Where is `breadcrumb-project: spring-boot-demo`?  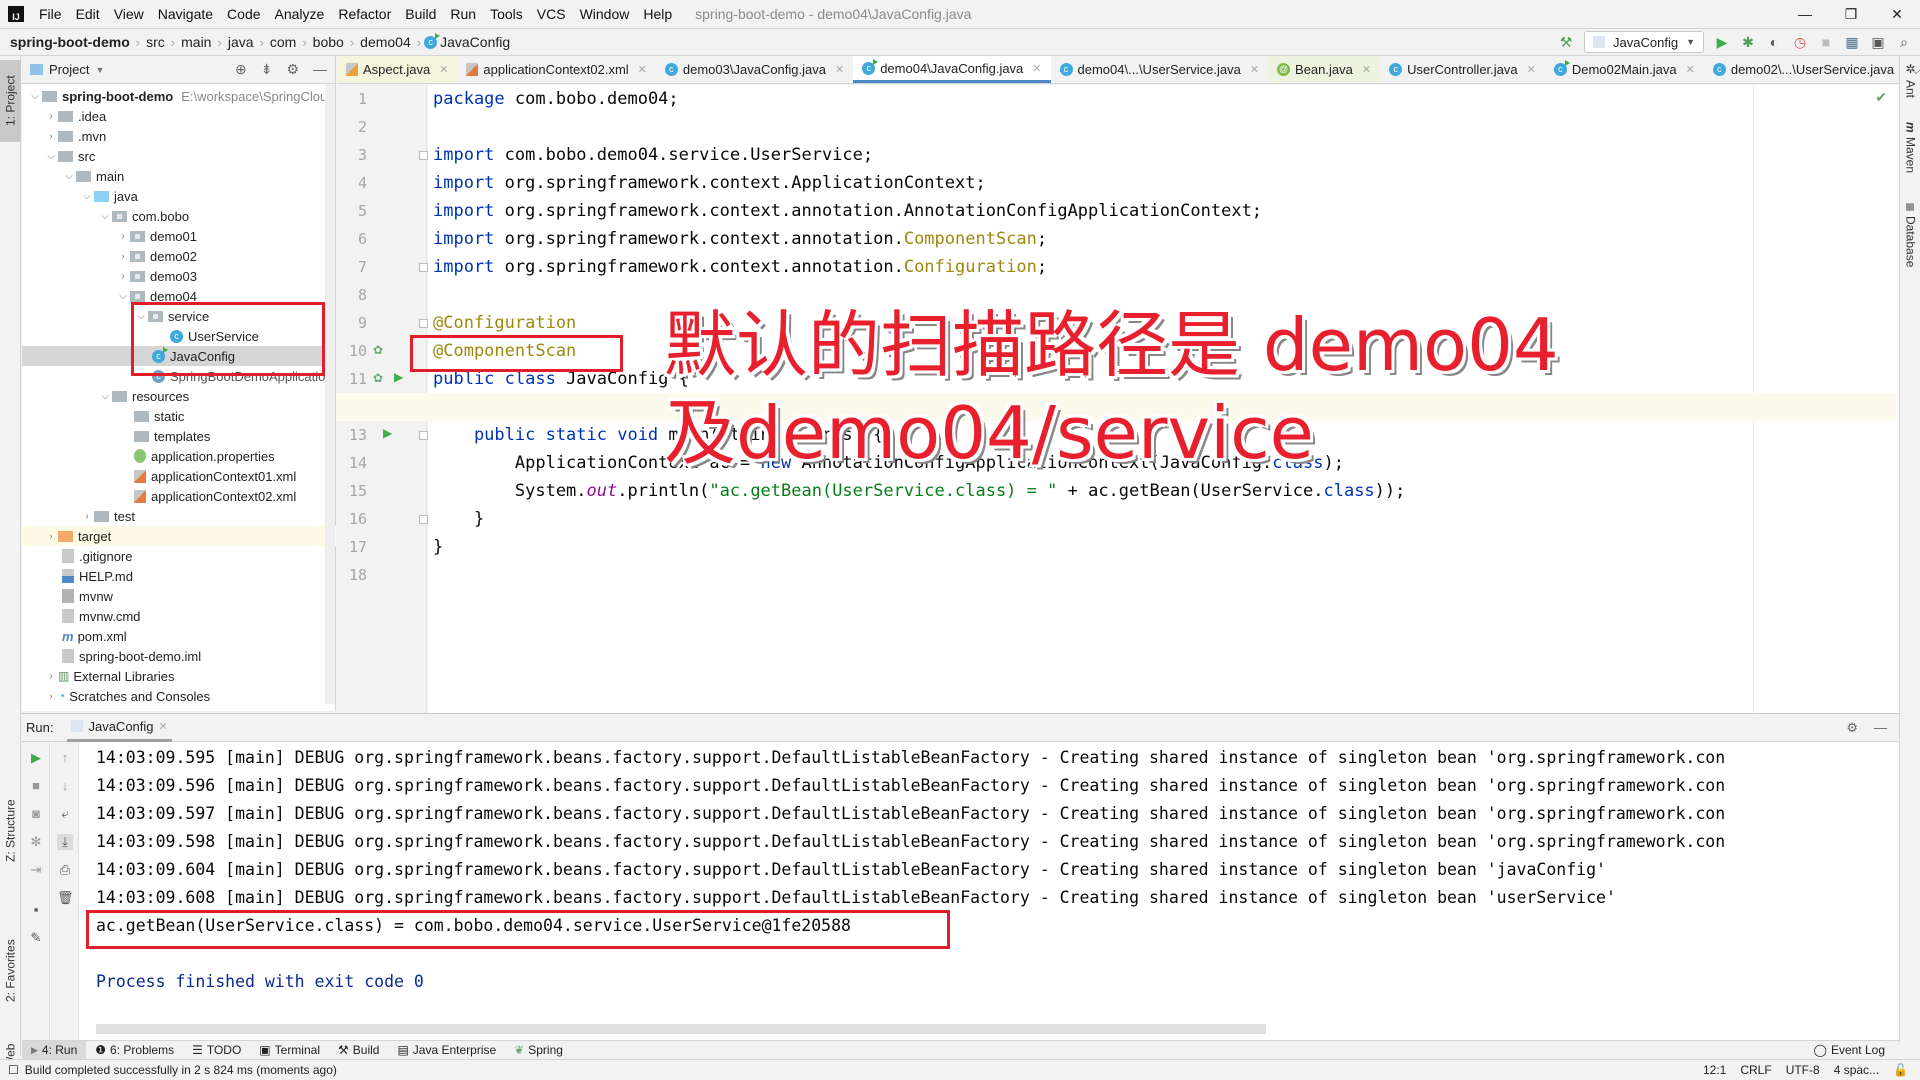
breadcrumb-project: spring-boot-demo is located at coordinates (66, 42).